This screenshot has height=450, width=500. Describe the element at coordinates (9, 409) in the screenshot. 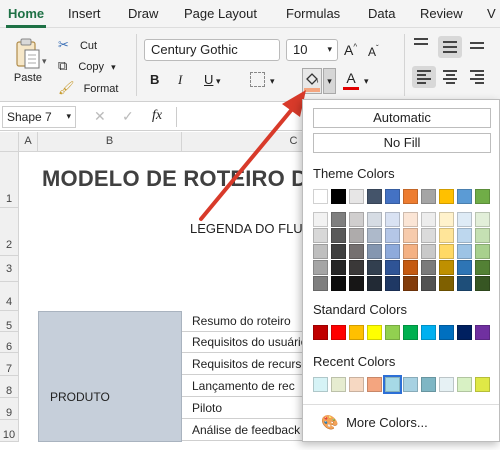

I see `row-header: 9` at that location.